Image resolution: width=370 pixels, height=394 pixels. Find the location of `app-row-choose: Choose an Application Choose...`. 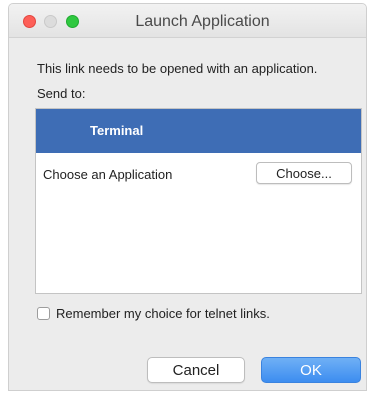

app-row-choose: Choose an Application Choose... is located at coordinates (198, 173).